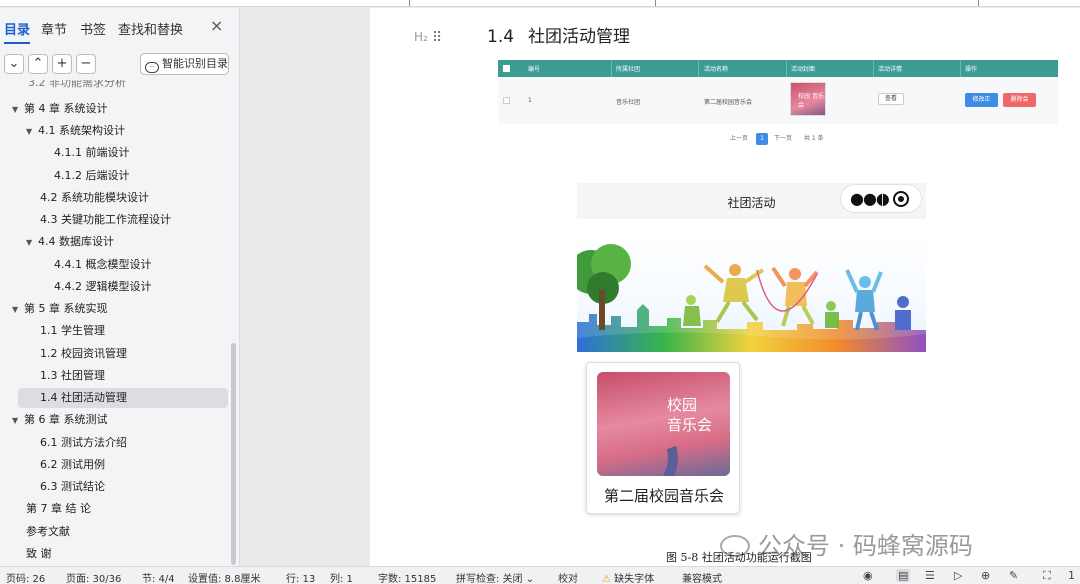 This screenshot has width=1080, height=584. Describe the element at coordinates (421, 37) in the screenshot. I see `heading-level-marker: H₂` at that location.